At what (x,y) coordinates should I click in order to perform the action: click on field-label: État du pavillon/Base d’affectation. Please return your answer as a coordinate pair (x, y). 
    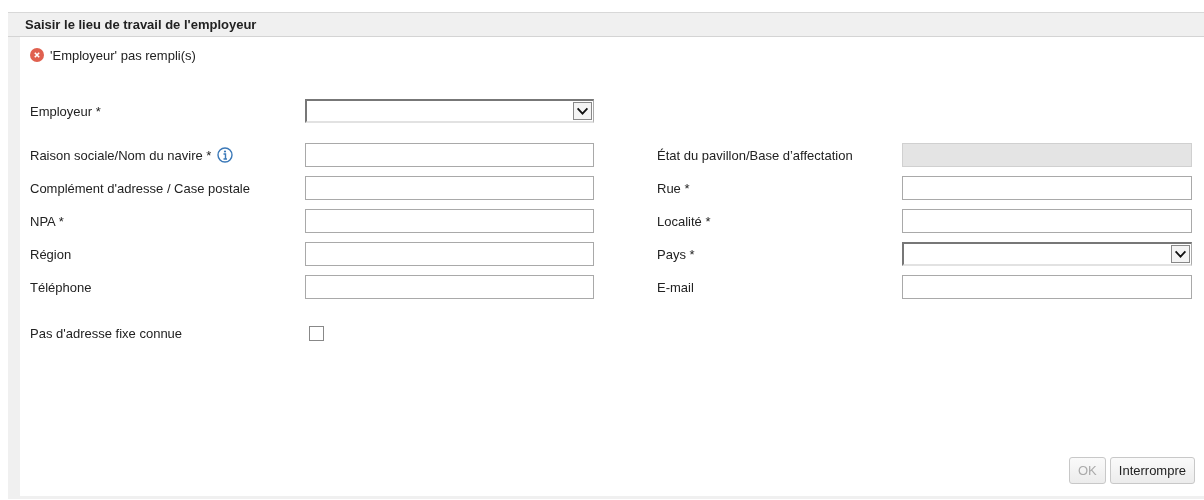
    Looking at the image, I should click on (755, 155).